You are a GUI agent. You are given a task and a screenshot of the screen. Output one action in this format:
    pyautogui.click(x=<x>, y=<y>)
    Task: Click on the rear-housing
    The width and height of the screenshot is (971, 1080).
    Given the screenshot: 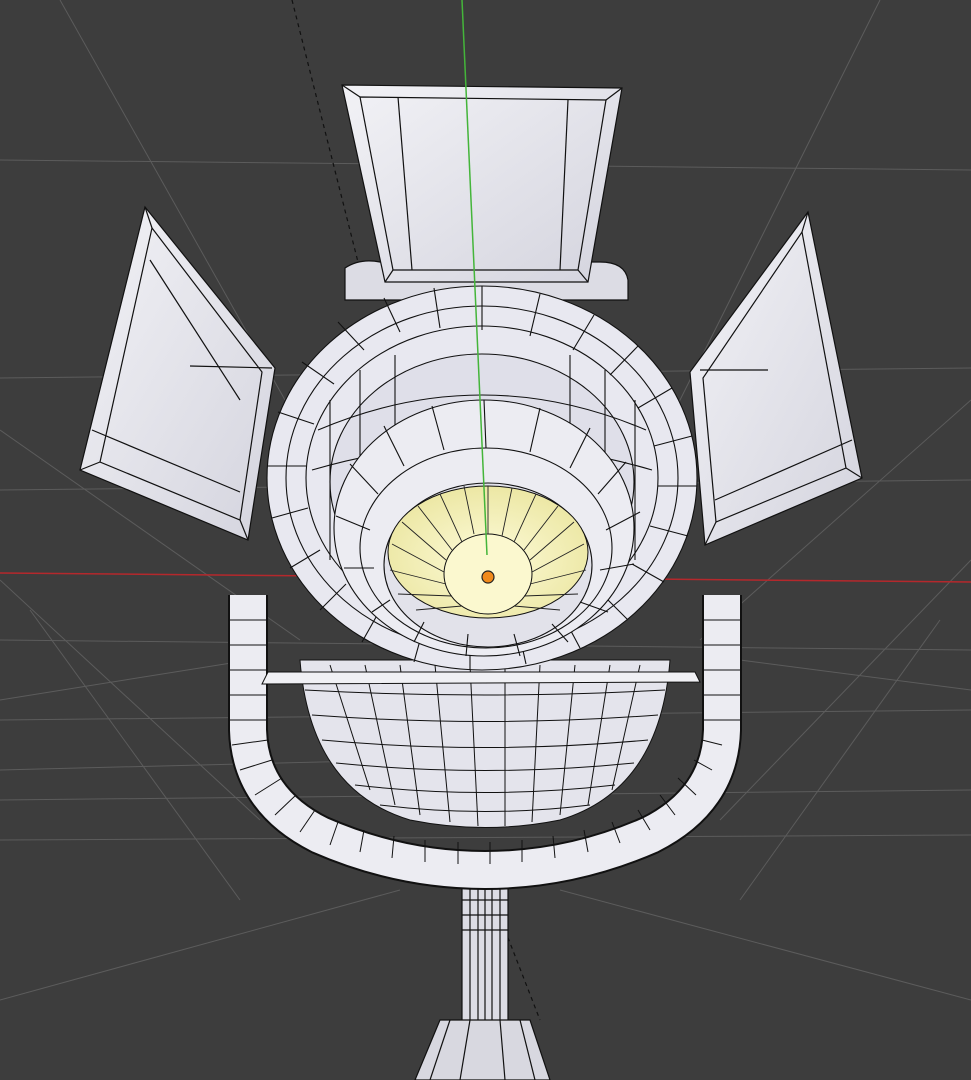 What is the action you would take?
    pyautogui.click(x=481, y=743)
    